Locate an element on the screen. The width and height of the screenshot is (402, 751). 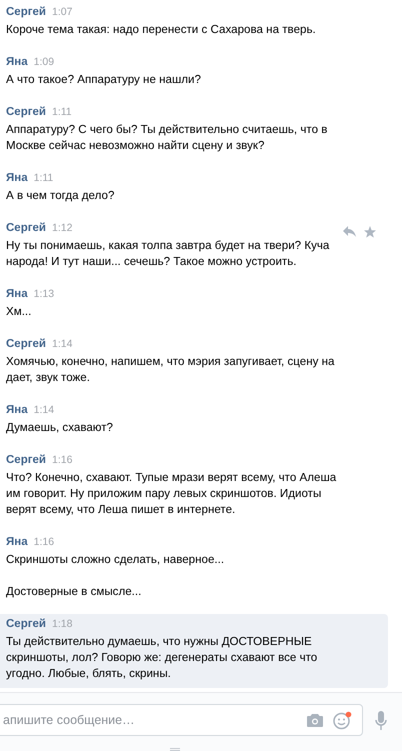
message-text: Ну ты понимаешь, какая толпа завтра будет на твери? Куча народа! И тут наши... сечешь? Такое можно устроить. is located at coordinates (168, 254).